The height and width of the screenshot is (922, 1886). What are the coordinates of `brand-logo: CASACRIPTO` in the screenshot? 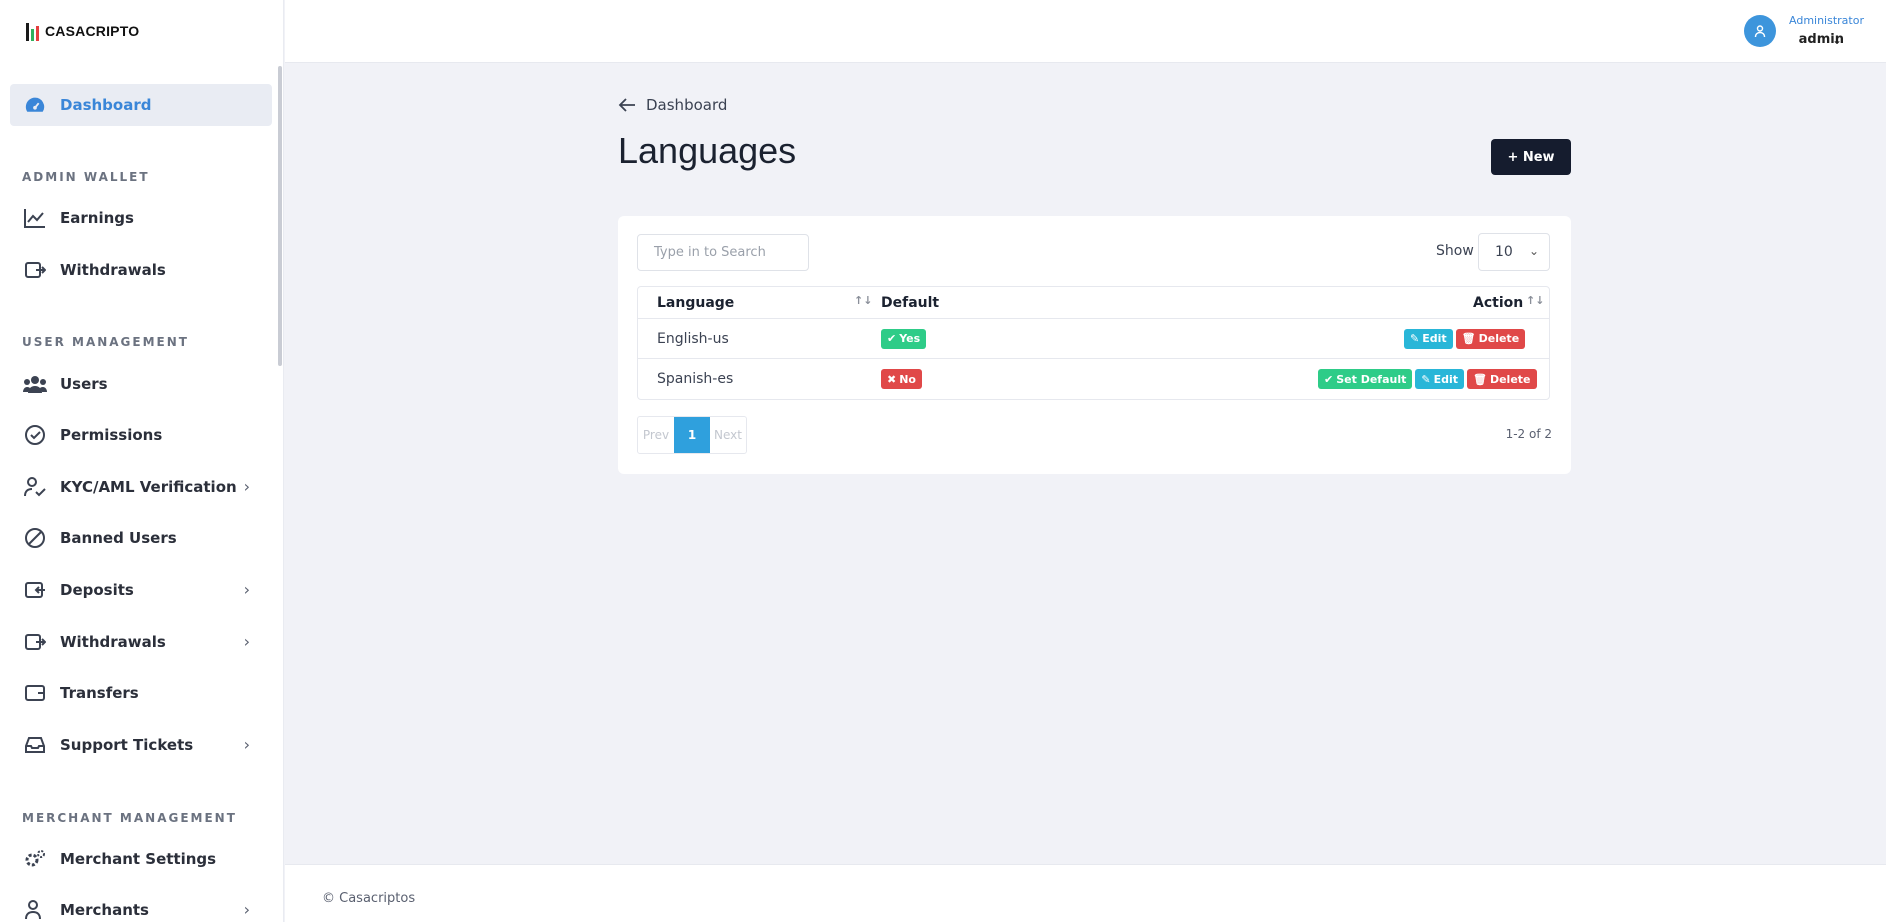 It's located at (82, 31).